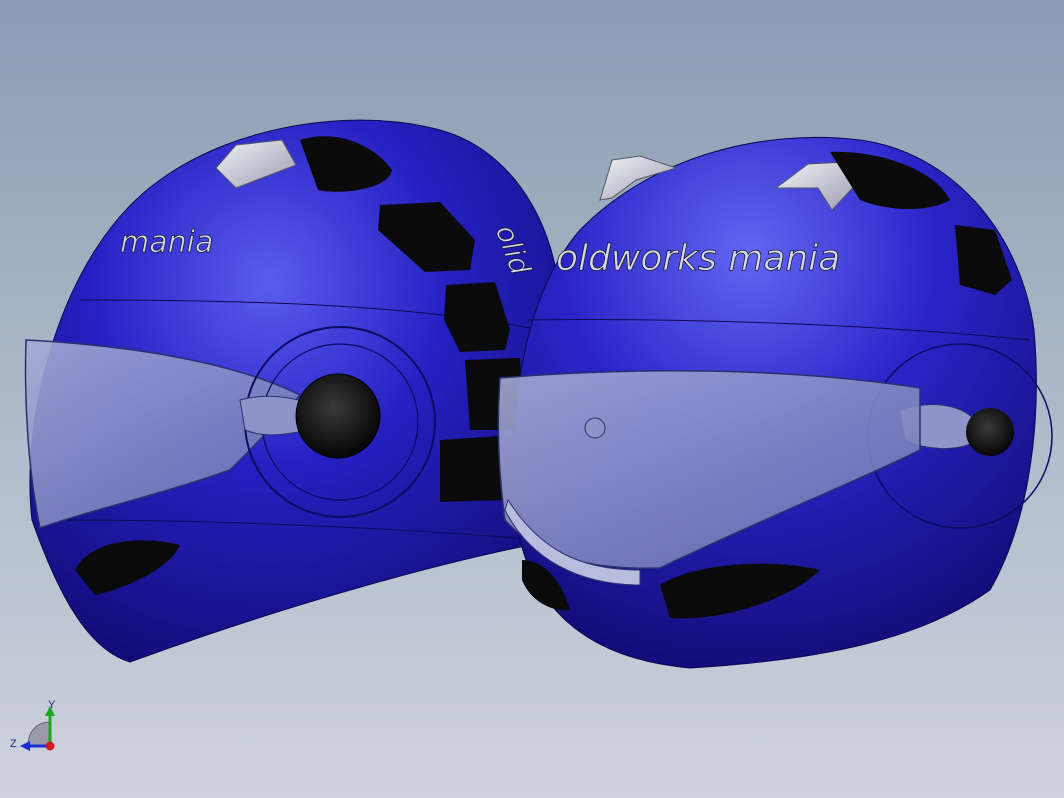 This screenshot has height=798, width=1064. What do you see at coordinates (990, 432) in the screenshot?
I see `right-helmet-pivot-button` at bounding box center [990, 432].